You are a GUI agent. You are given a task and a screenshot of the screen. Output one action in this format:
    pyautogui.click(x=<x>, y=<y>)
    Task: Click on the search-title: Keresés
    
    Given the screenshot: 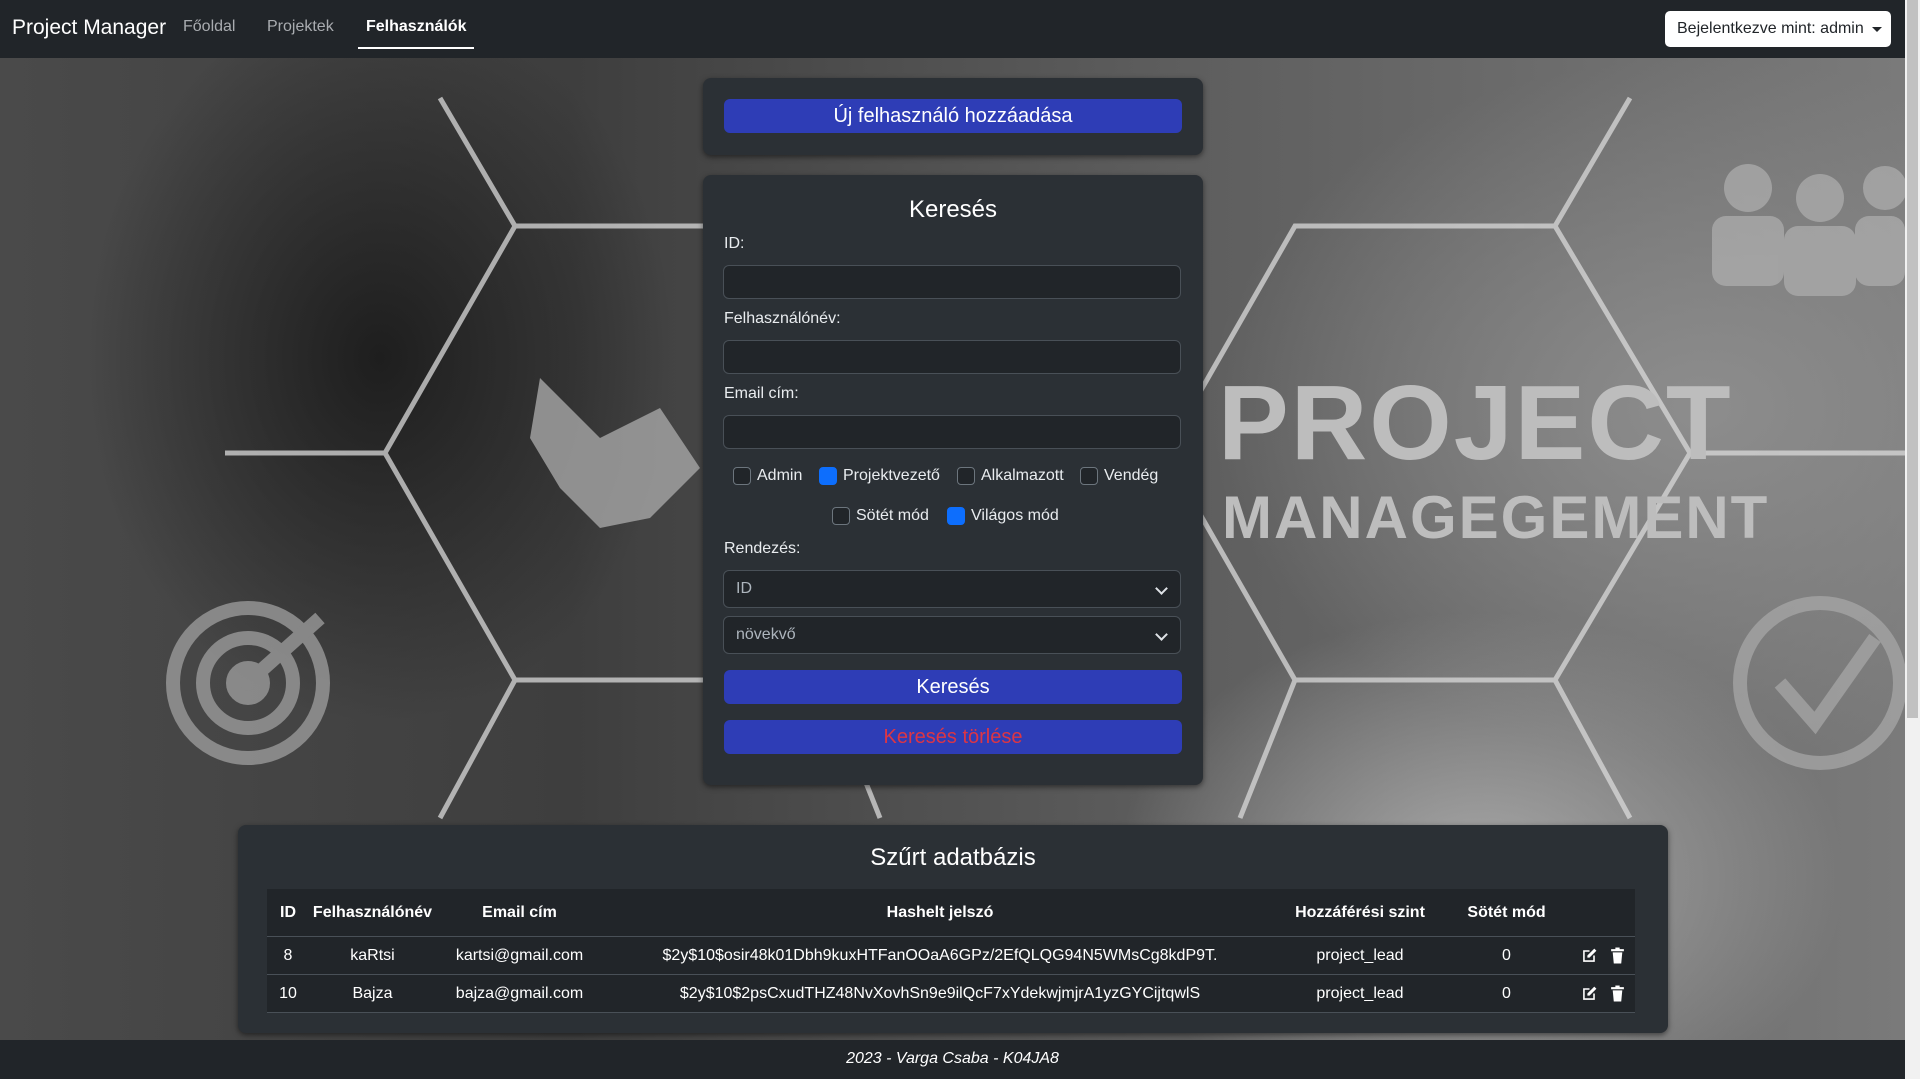 What is the action you would take?
    pyautogui.click(x=953, y=209)
    